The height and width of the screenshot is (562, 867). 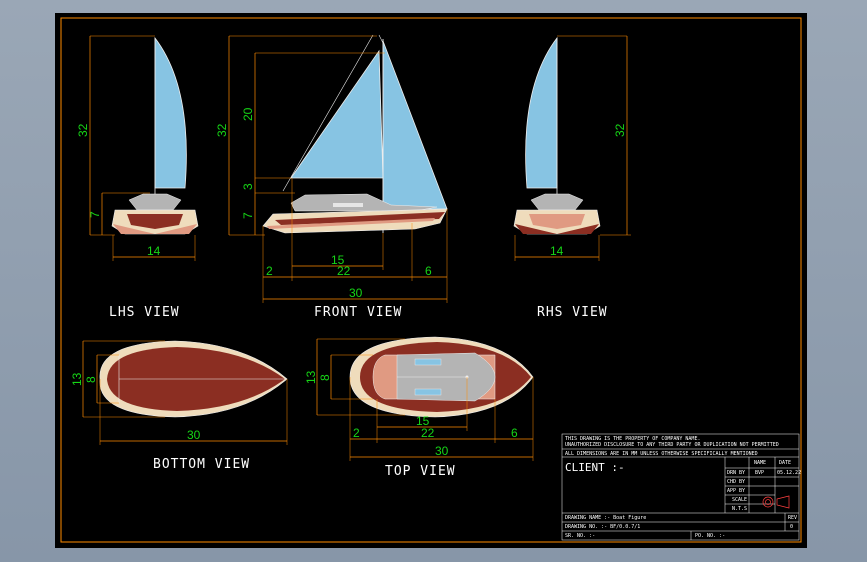 I want to click on rhs-view: 32 14, so click(x=572, y=148).